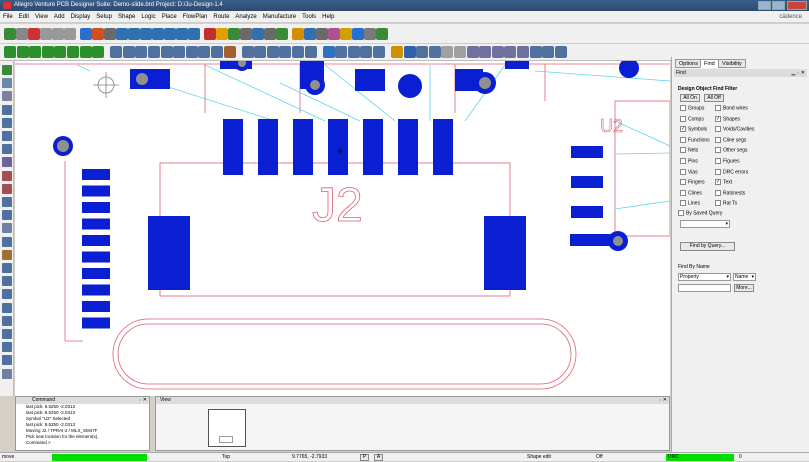 The height and width of the screenshot is (462, 809). I want to click on name-select: Name ▾, so click(744, 277).